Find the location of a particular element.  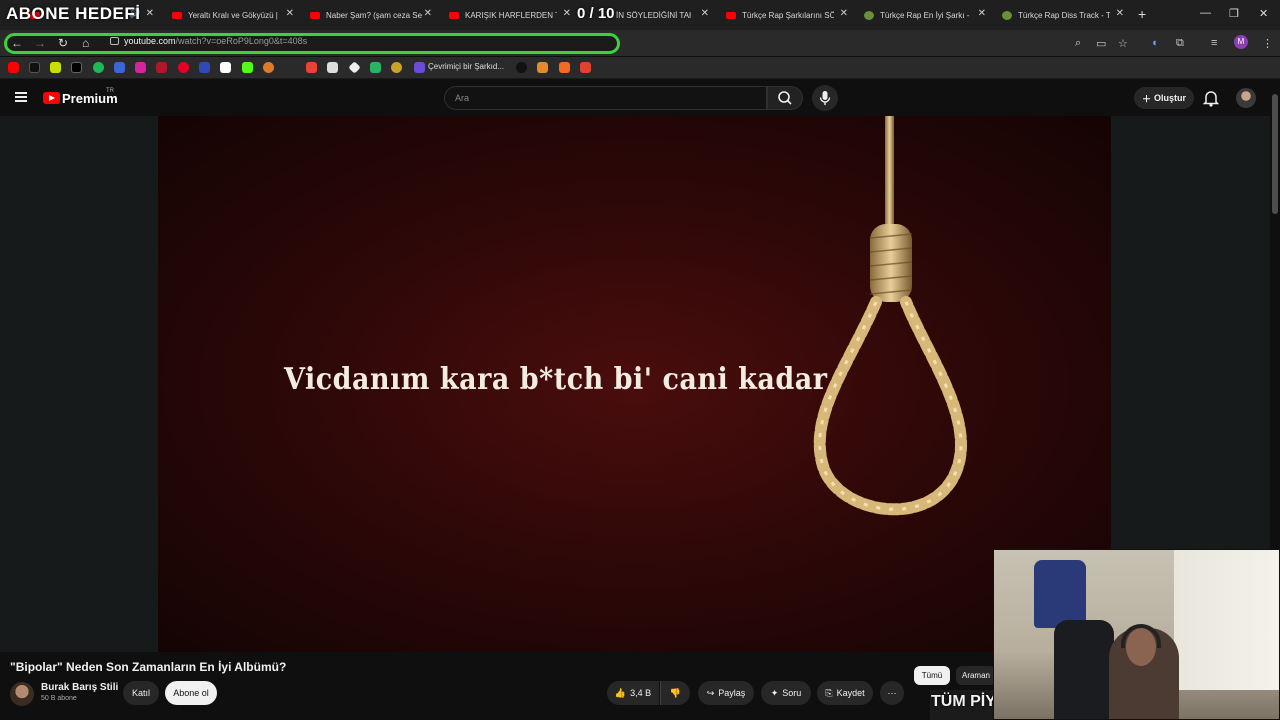

bookmark-song-icon is located at coordinates (419, 67).